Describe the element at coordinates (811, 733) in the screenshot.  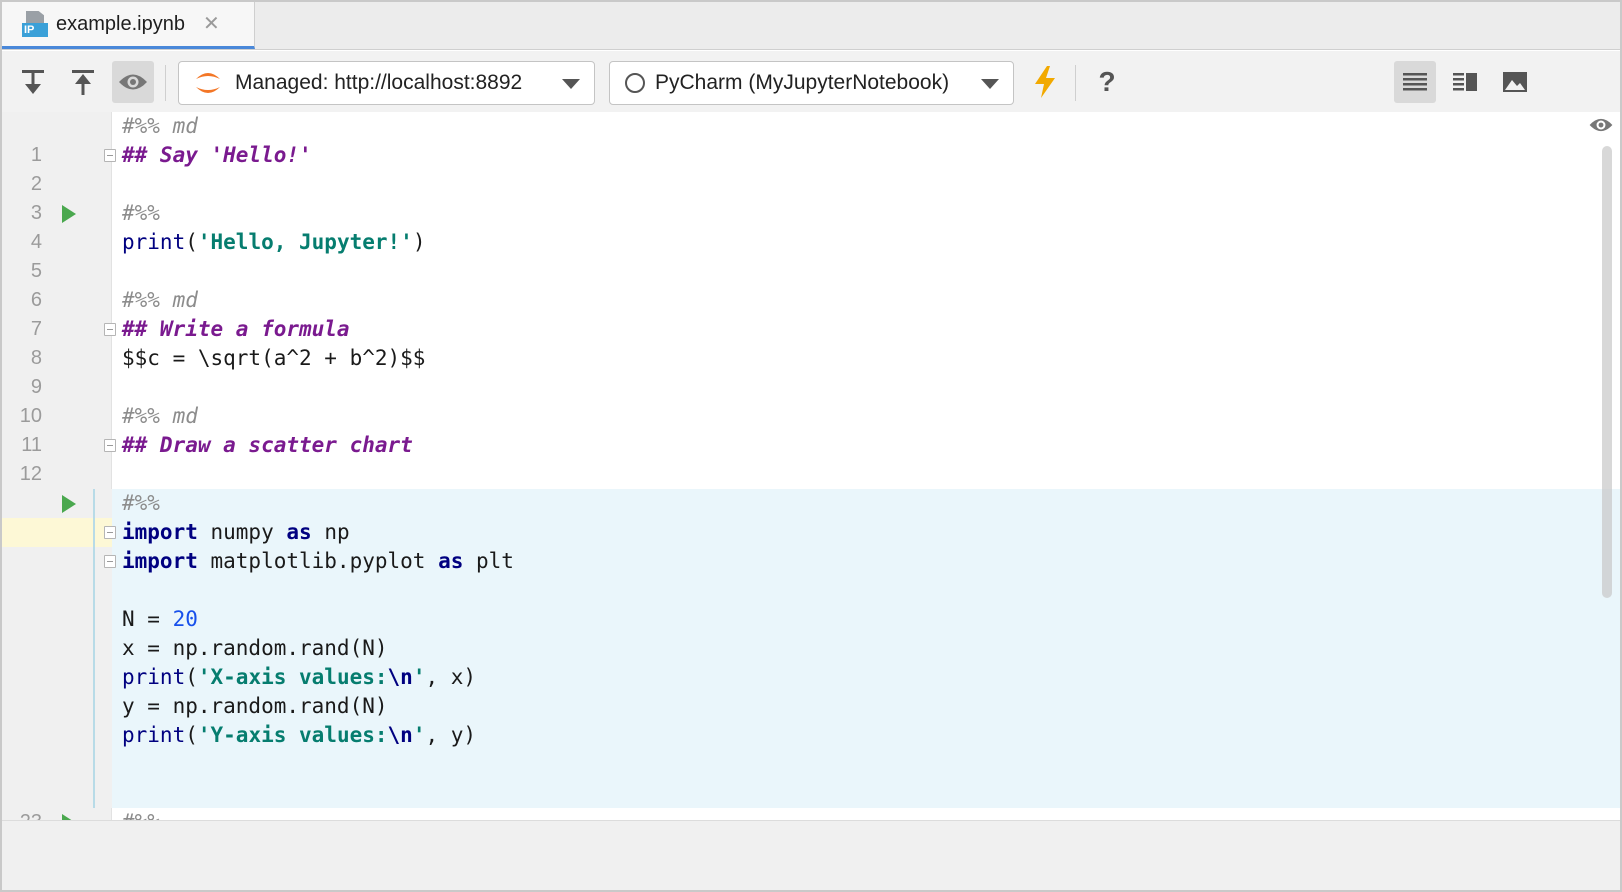
I see `code-line: 21 y = np.random.rand(N)` at that location.